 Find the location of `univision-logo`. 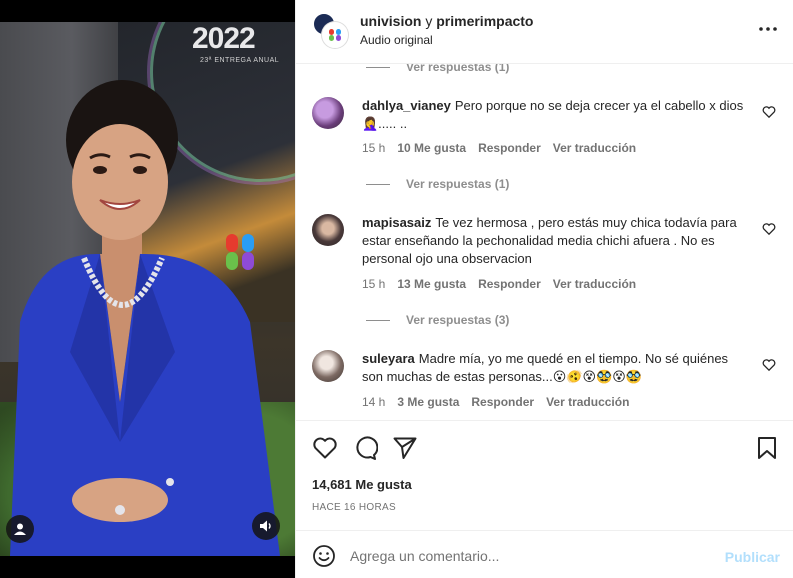

univision-logo is located at coordinates (335, 35).